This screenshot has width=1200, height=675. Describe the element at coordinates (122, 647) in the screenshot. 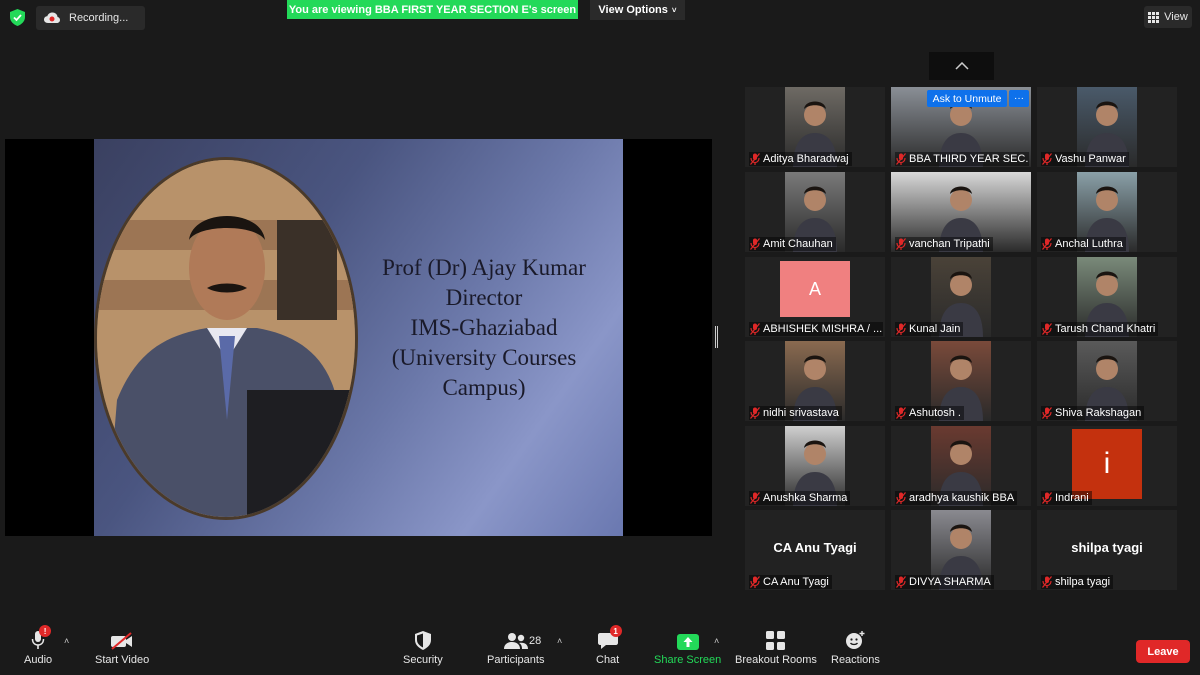

I see `start-video-button: Start Video` at that location.